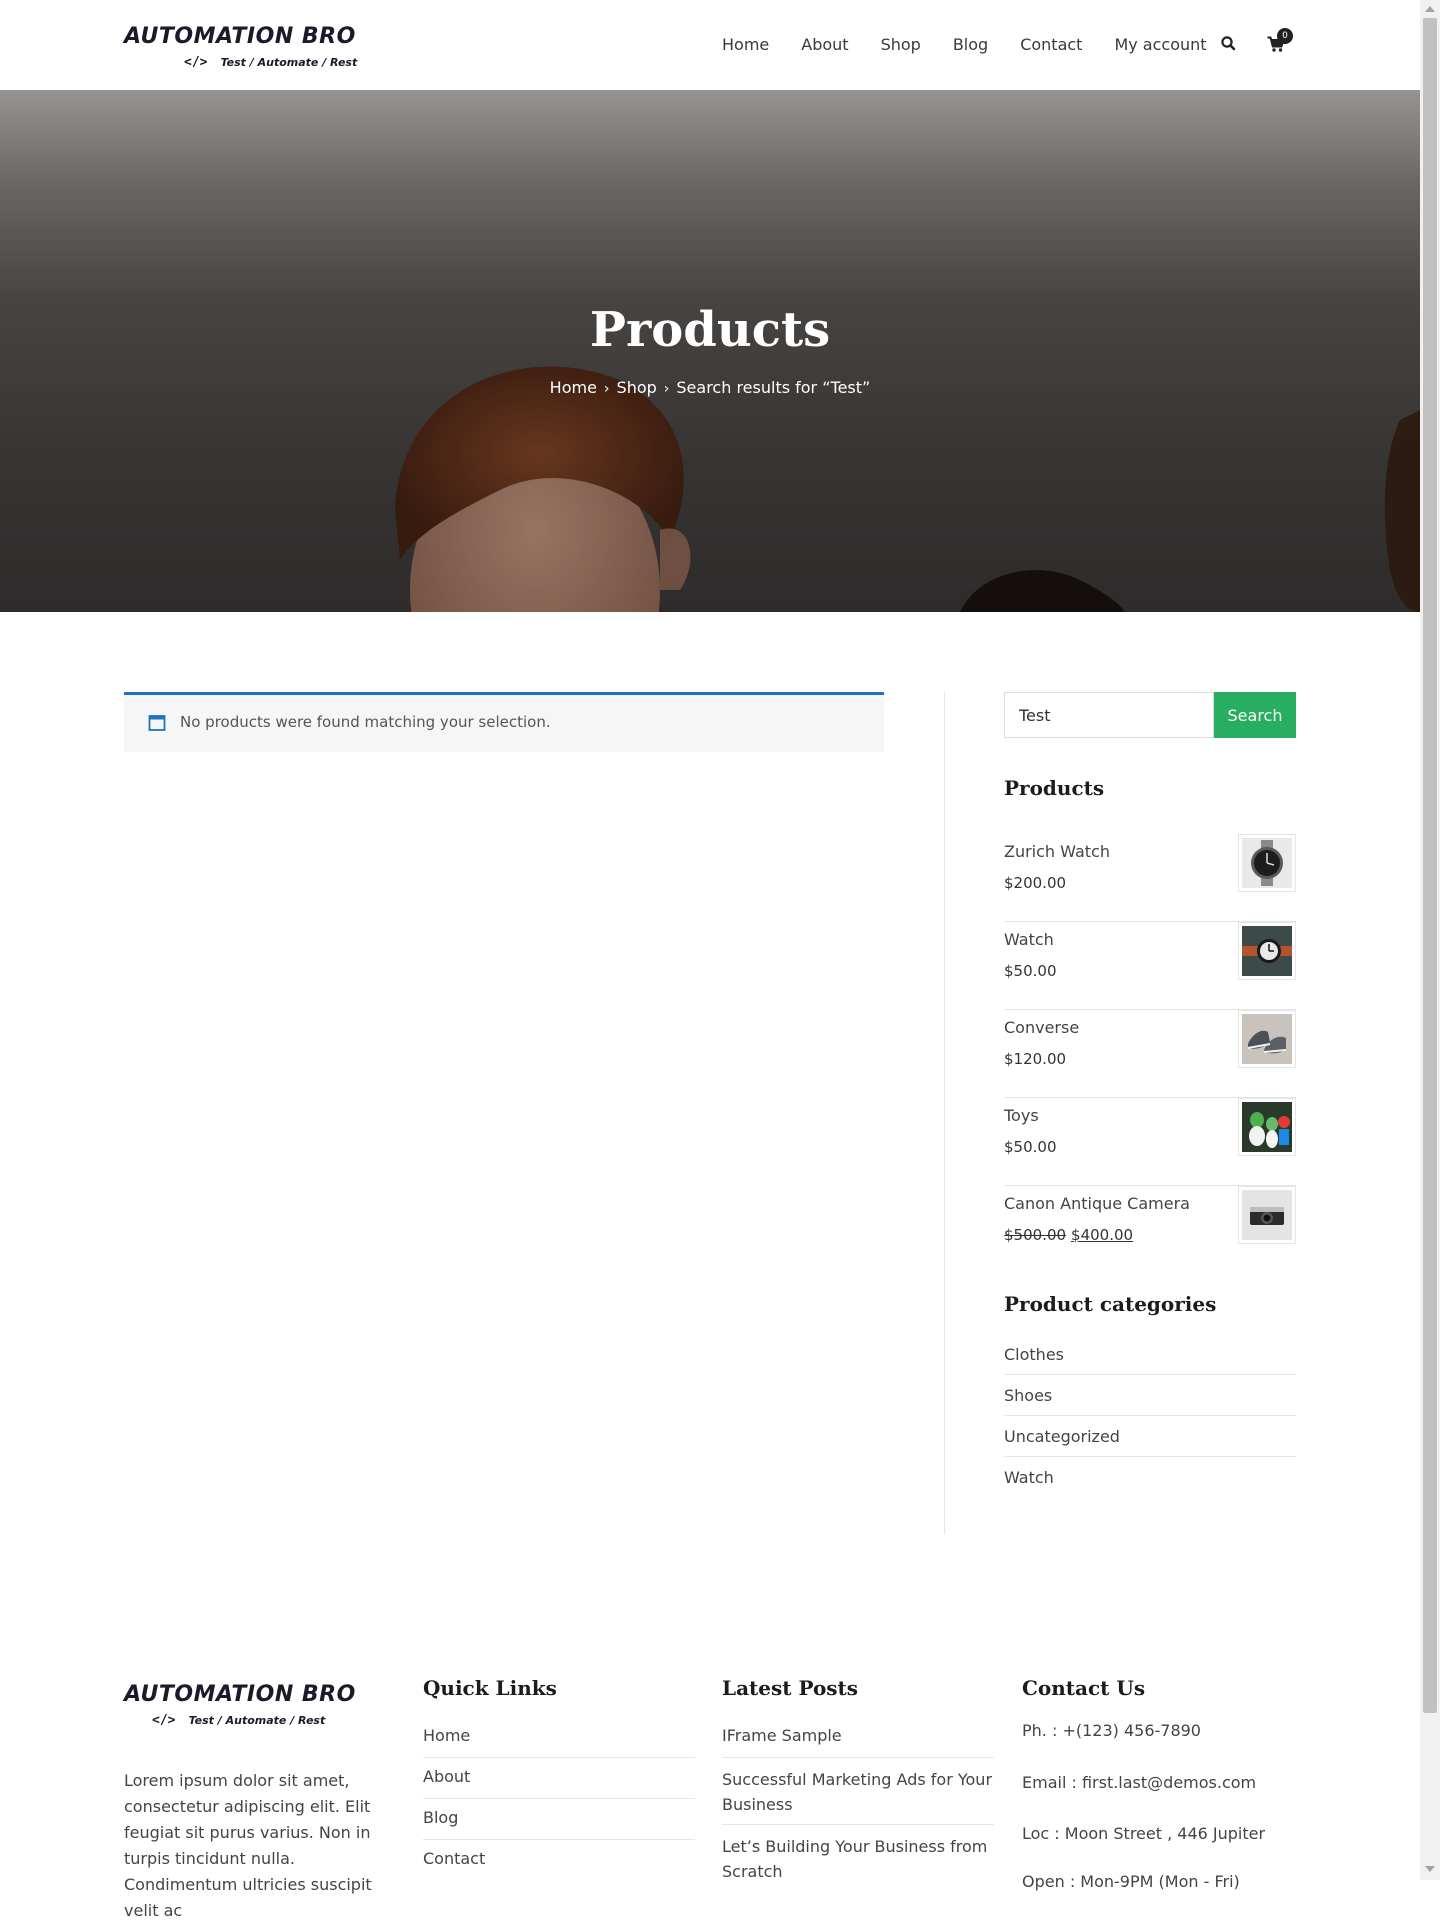 The height and width of the screenshot is (1924, 1440). Describe the element at coordinates (1131, 1881) in the screenshot. I see `contact-hours: Open : Mon-9PM (Mon - Fri)` at that location.